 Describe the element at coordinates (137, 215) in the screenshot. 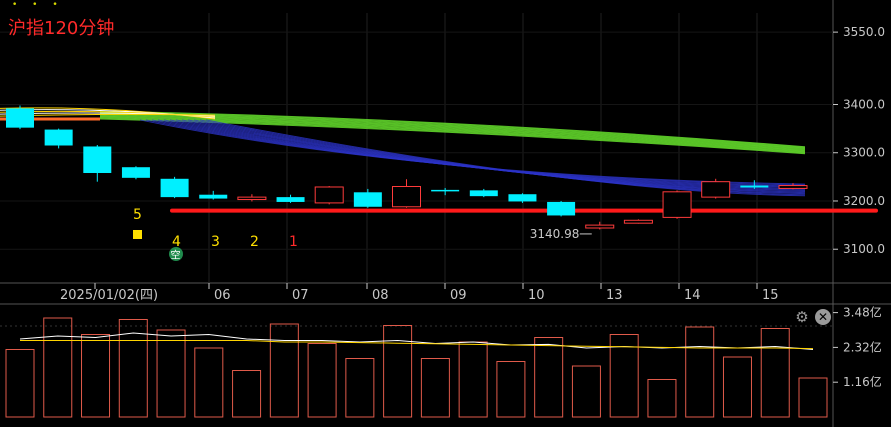

I see `count-label: 5` at that location.